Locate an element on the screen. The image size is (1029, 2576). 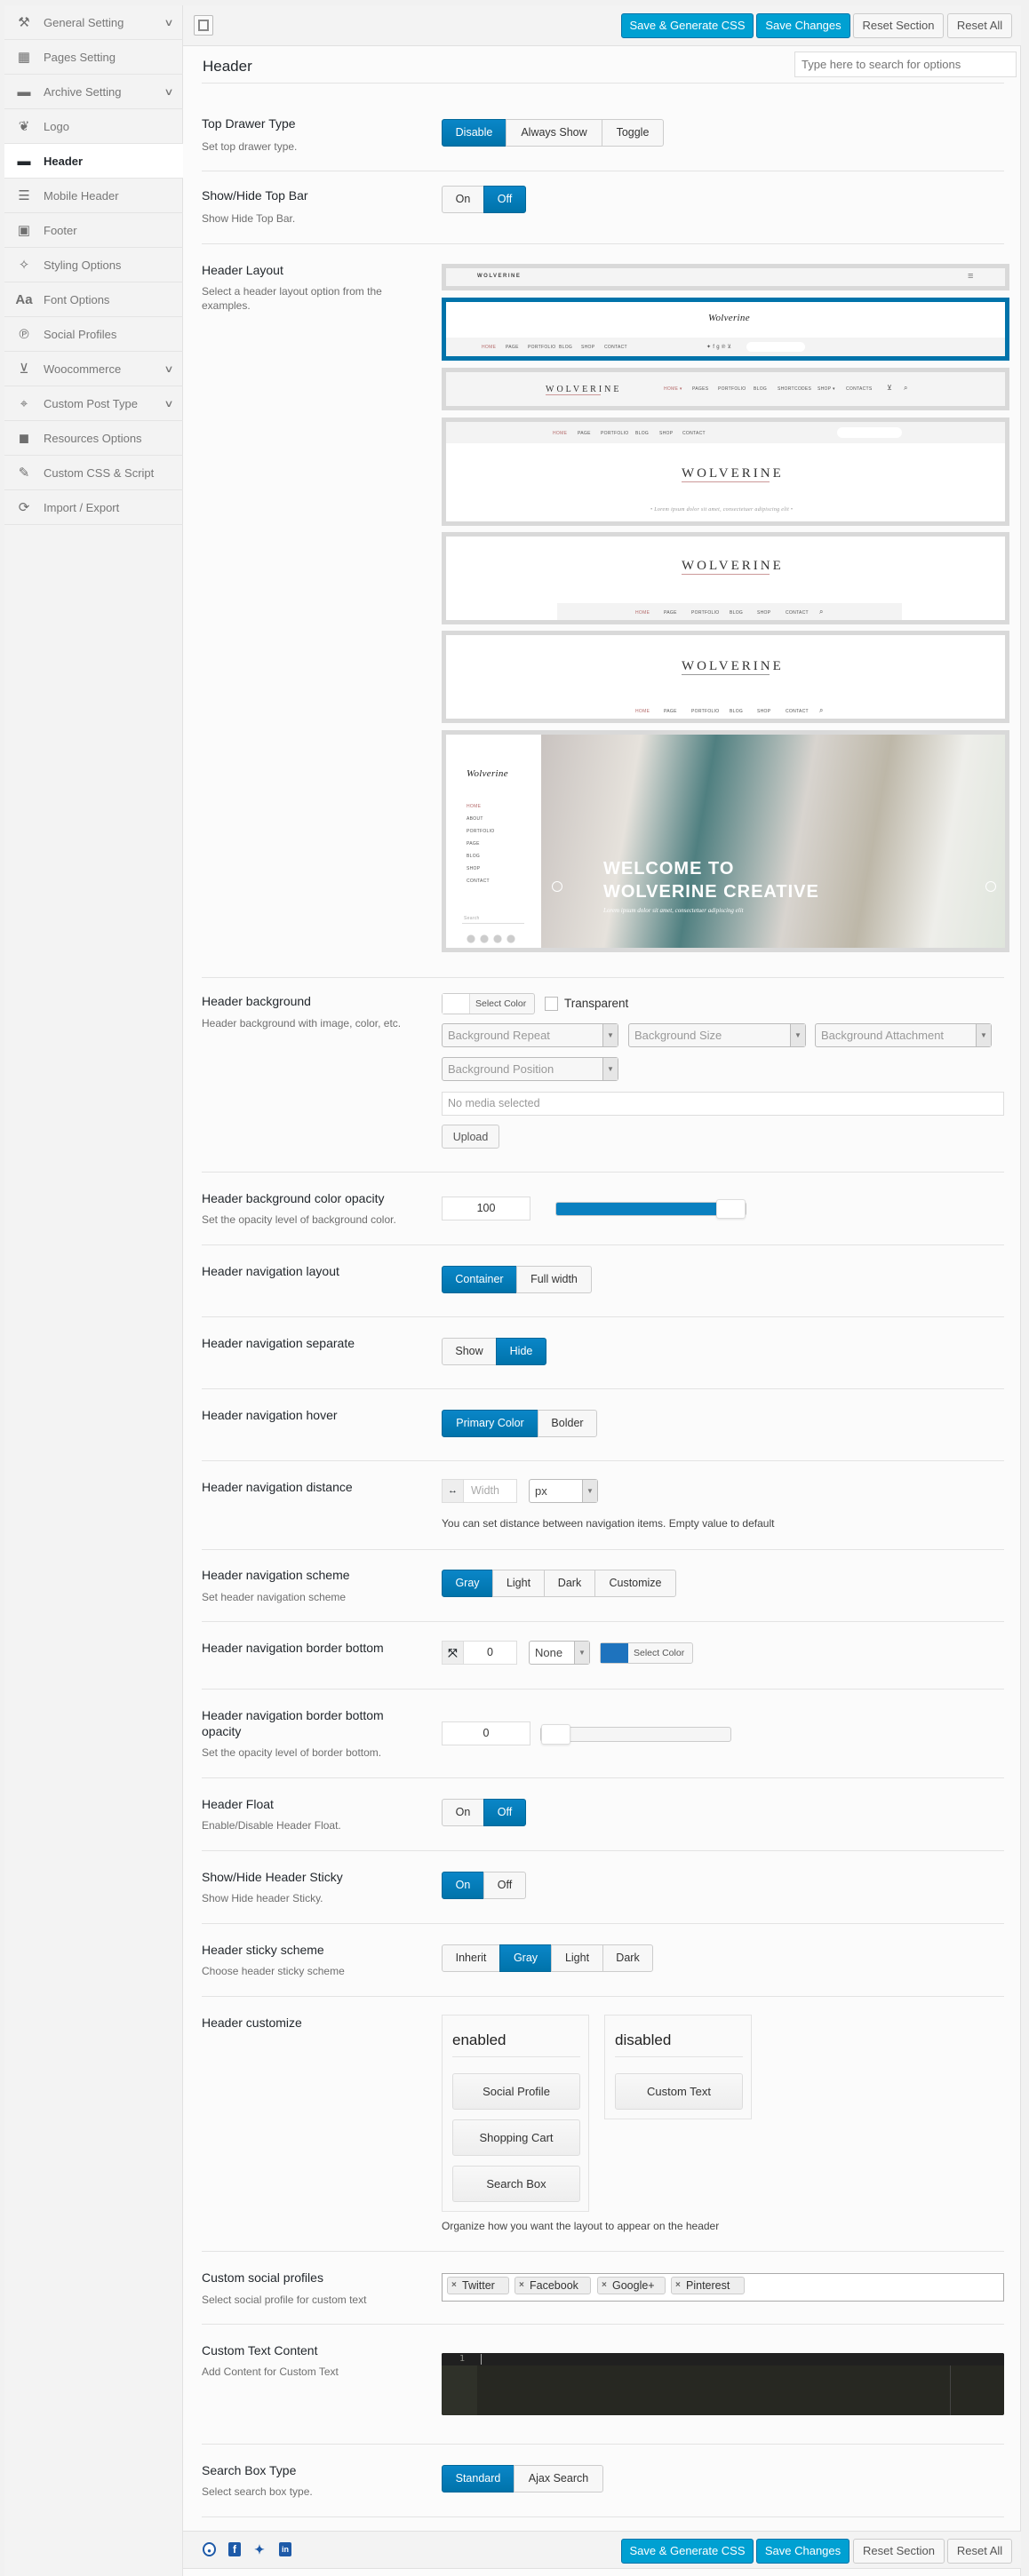
background-position-select: Background Position ▼ is located at coordinates (530, 1069).